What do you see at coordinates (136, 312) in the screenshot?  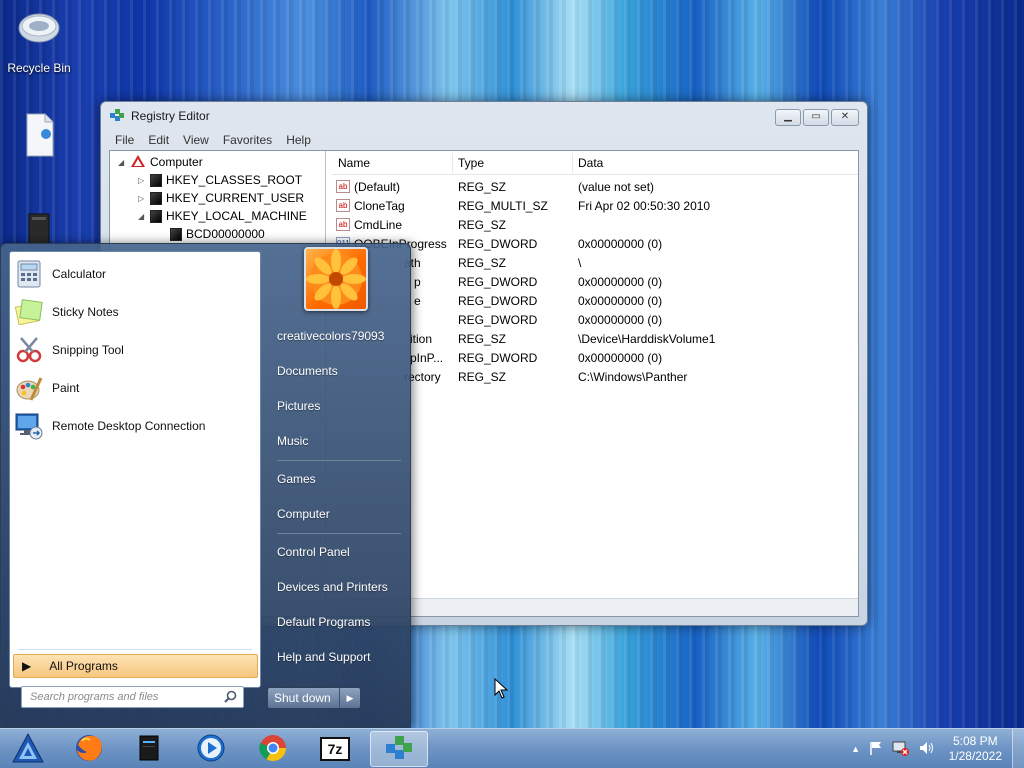 I see `program-sticky-notes: Sticky Notes` at bounding box center [136, 312].